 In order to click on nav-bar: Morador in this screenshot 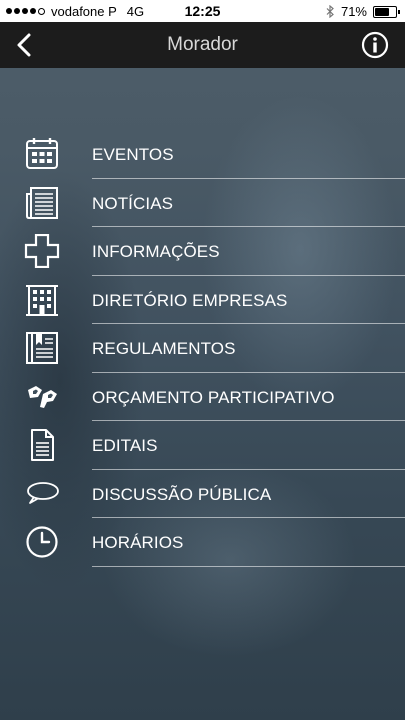, I will do `click(202, 45)`.